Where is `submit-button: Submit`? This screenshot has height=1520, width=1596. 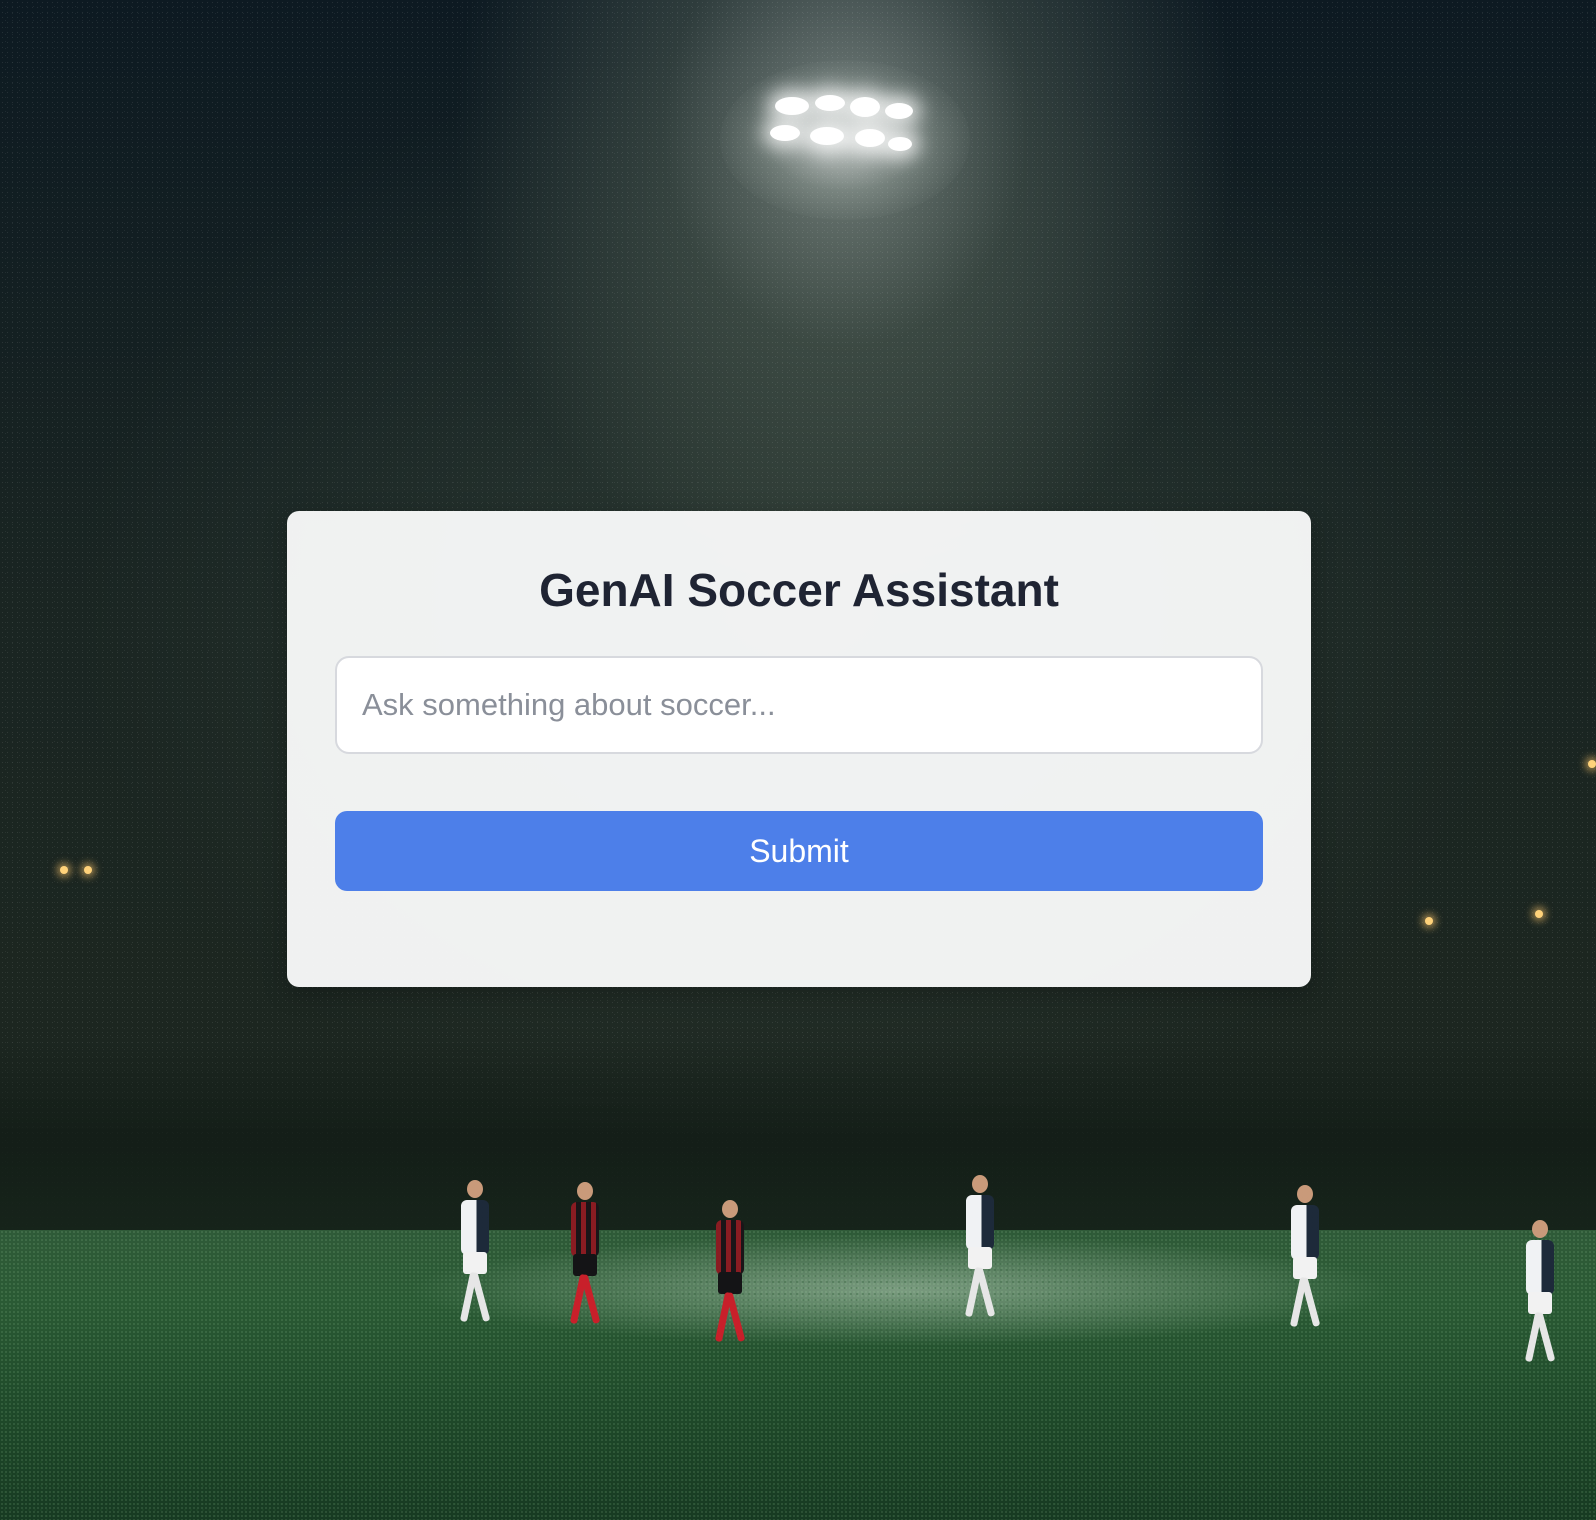 submit-button: Submit is located at coordinates (799, 851).